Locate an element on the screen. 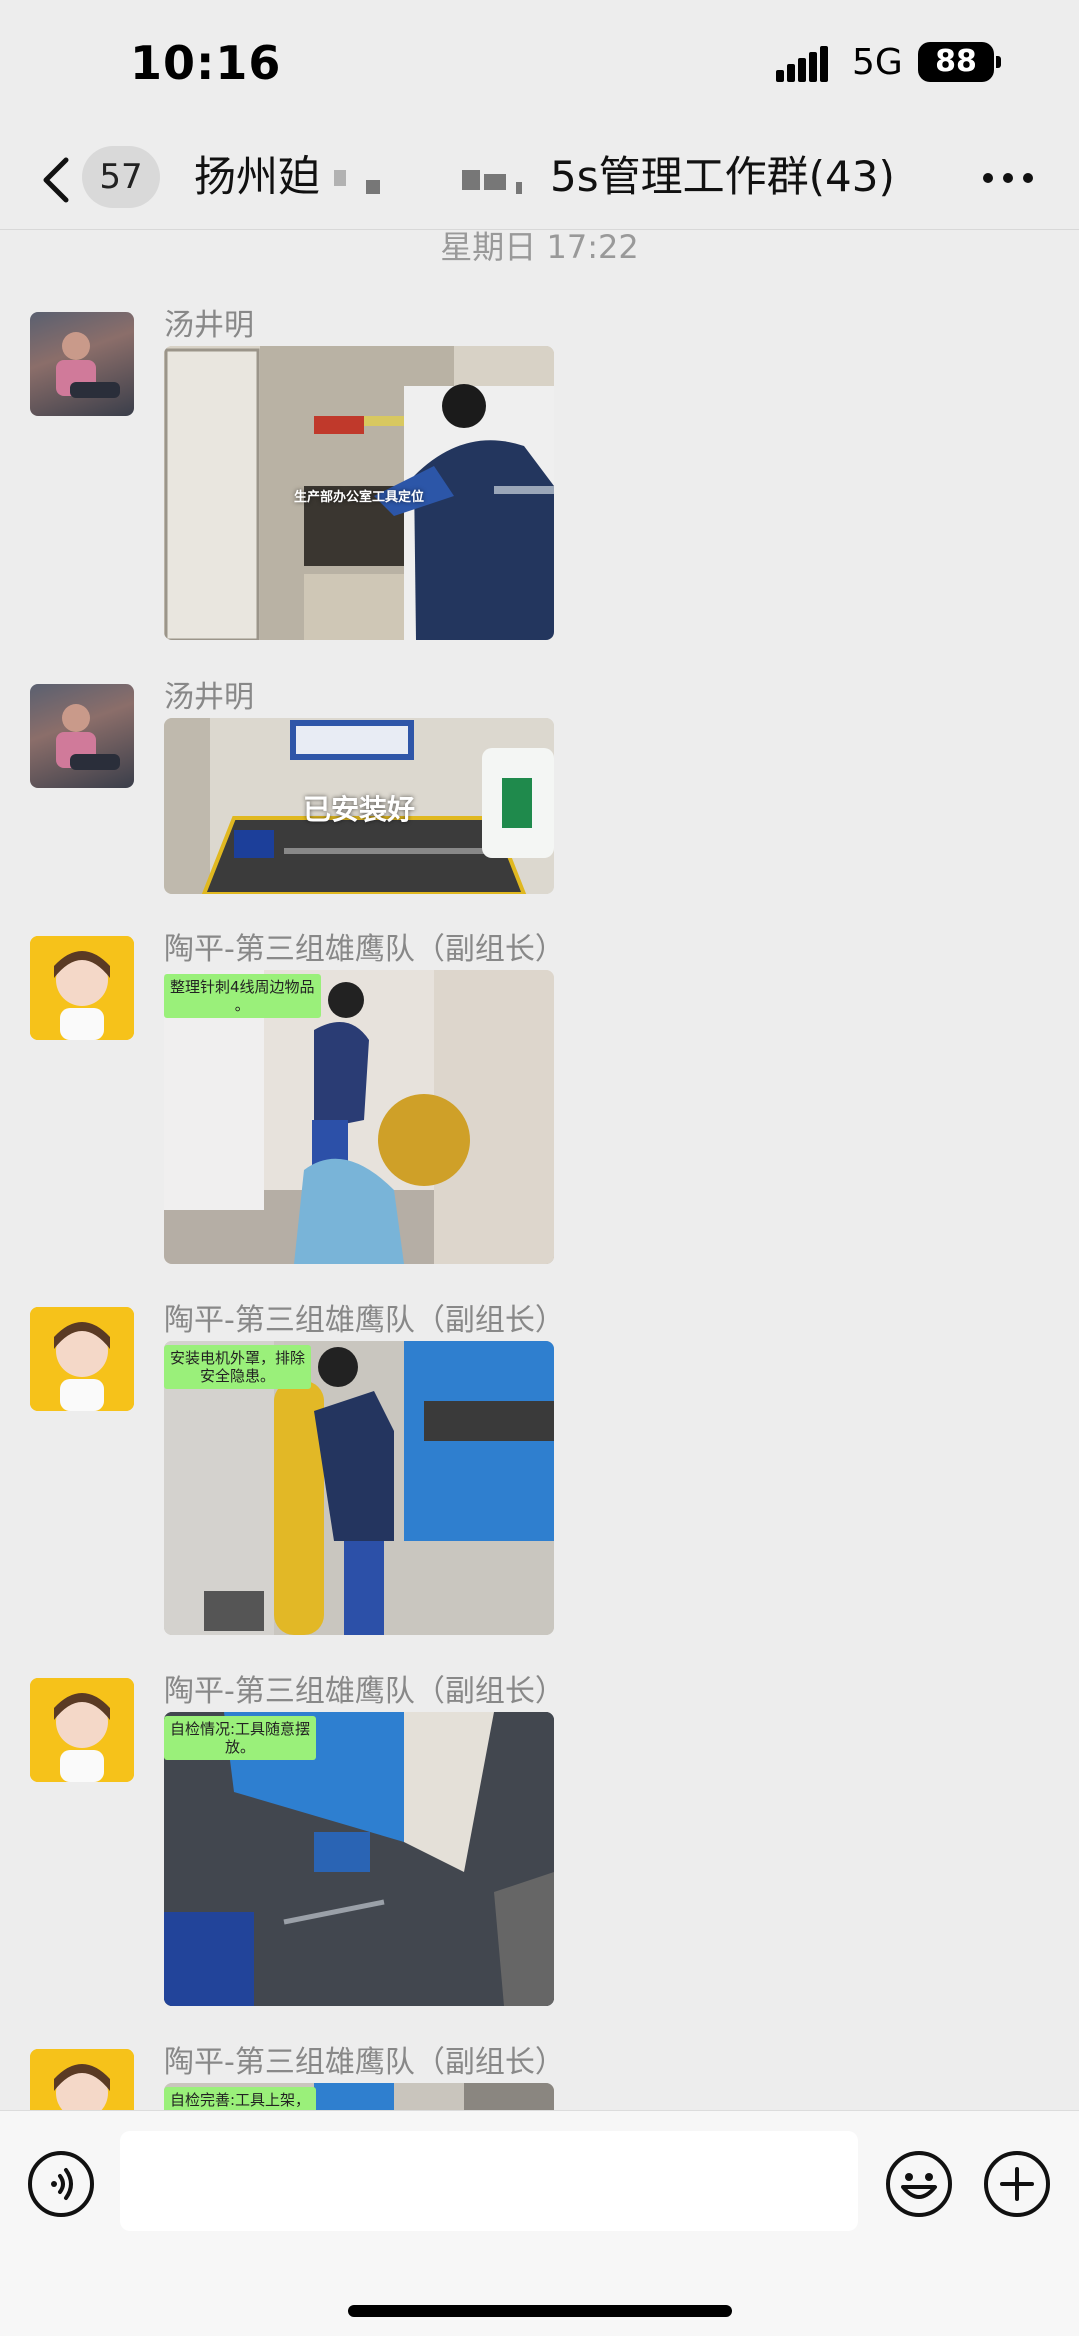 This screenshot has width=1079, height=2336. add-attachment-icon is located at coordinates (1017, 2184).